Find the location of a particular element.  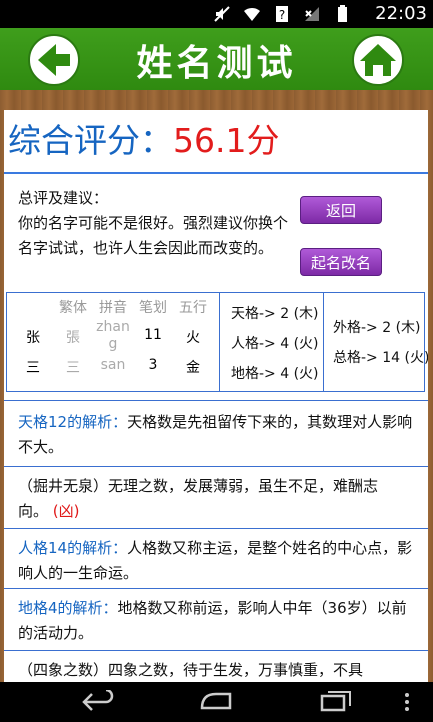

battery-icon is located at coordinates (342, 13).